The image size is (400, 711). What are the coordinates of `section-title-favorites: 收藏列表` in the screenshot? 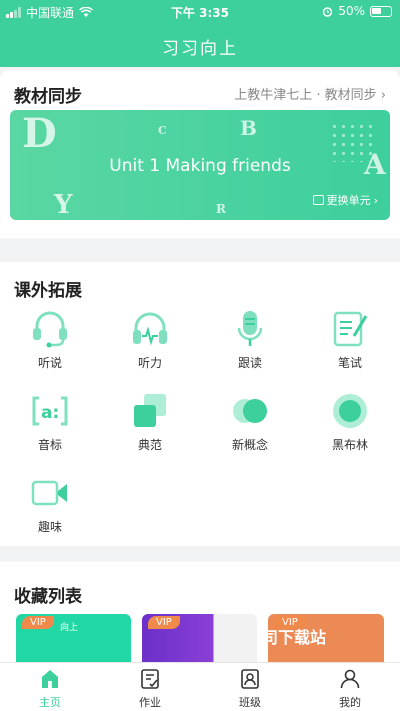 It's located at (48, 597).